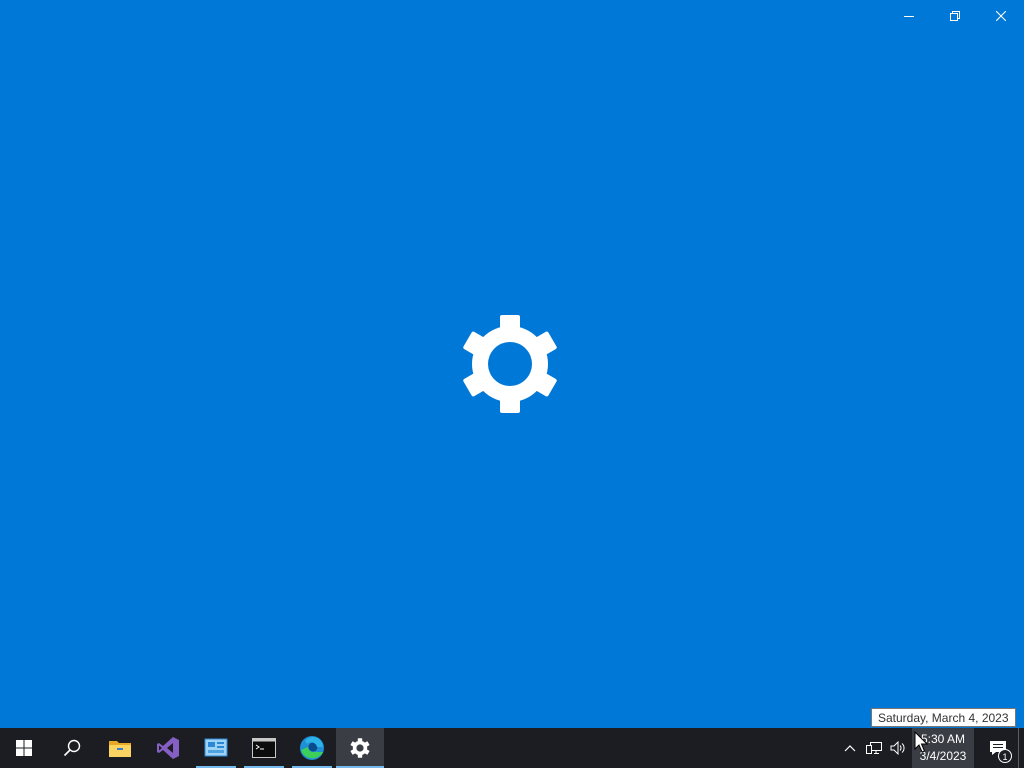  Describe the element at coordinates (1021, 748) in the screenshot. I see `show-desktop-button` at that location.